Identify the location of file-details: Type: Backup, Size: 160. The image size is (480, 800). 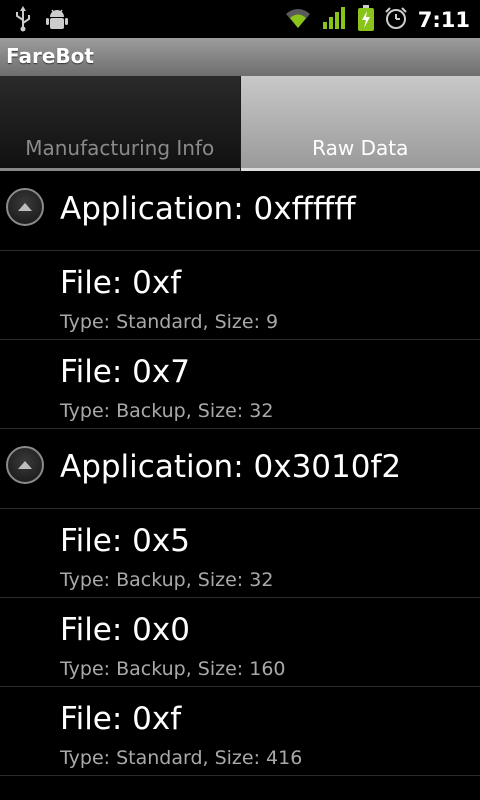
(173, 669).